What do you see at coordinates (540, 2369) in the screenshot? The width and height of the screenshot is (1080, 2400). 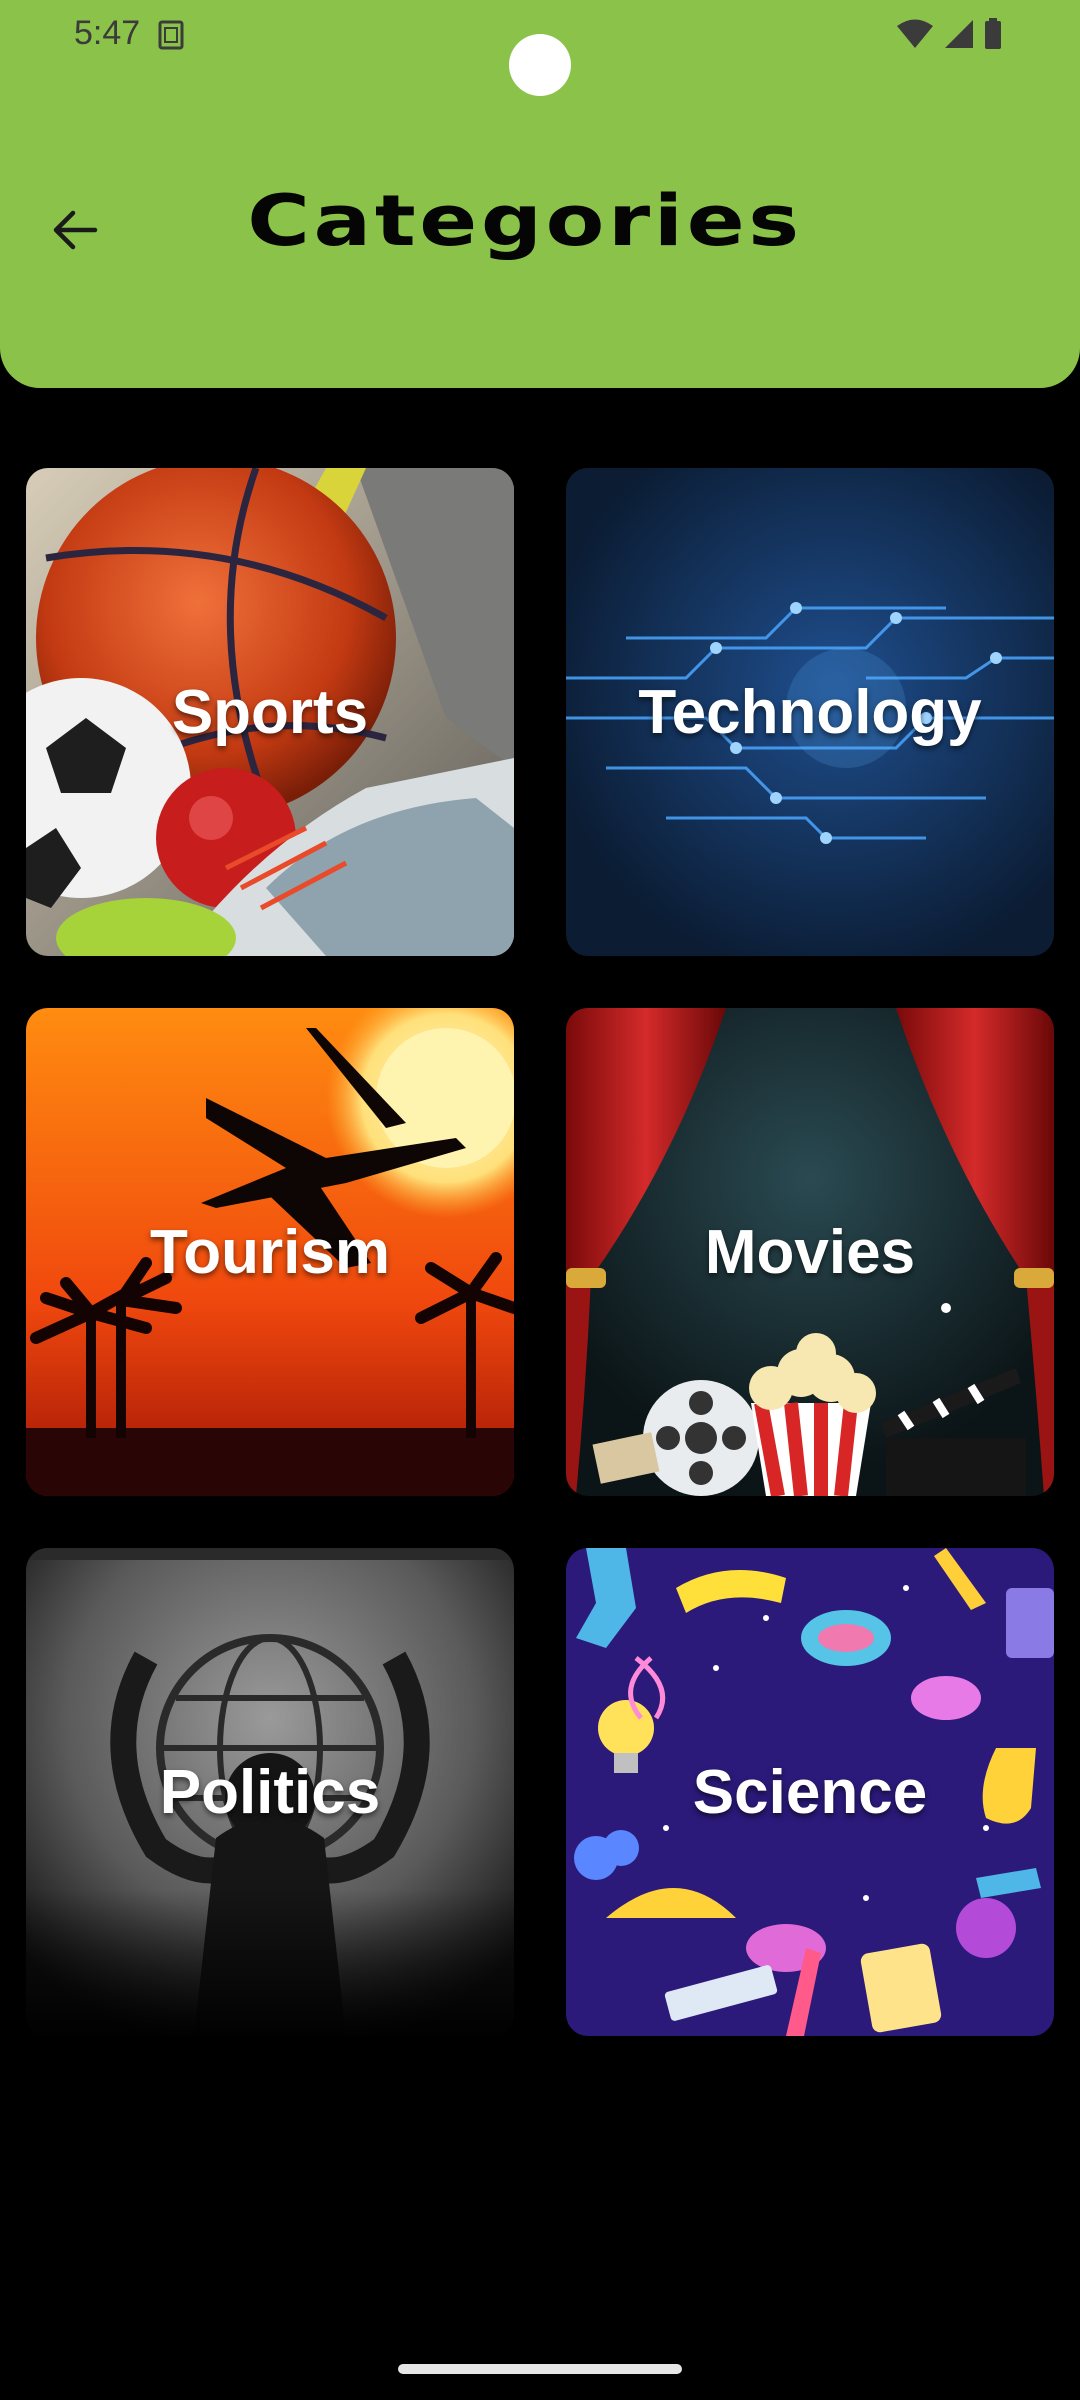 I see `home-indicator` at bounding box center [540, 2369].